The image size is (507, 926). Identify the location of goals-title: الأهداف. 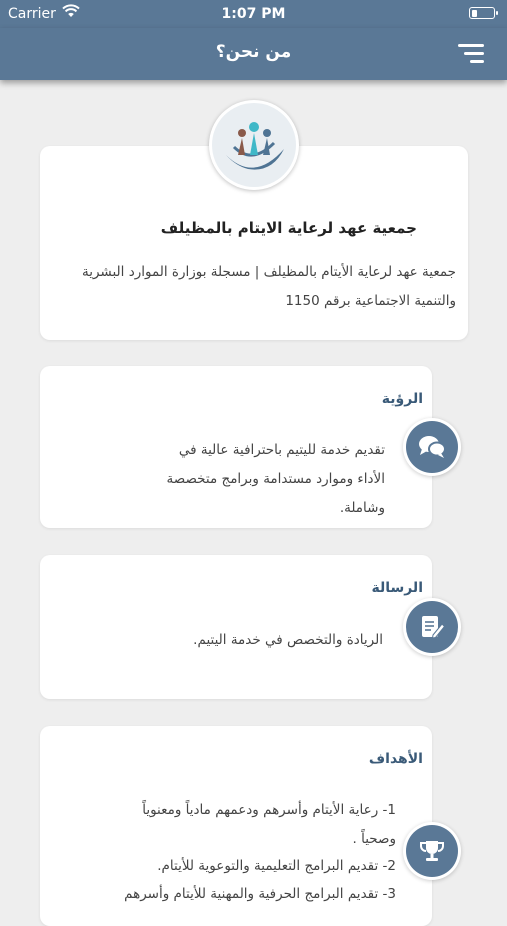
(395, 759).